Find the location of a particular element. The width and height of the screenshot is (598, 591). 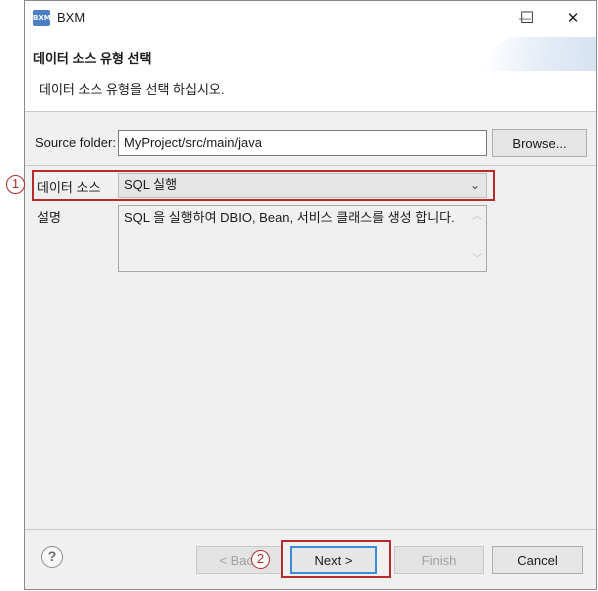

bxm-app-icon: BXM is located at coordinates (42, 18).